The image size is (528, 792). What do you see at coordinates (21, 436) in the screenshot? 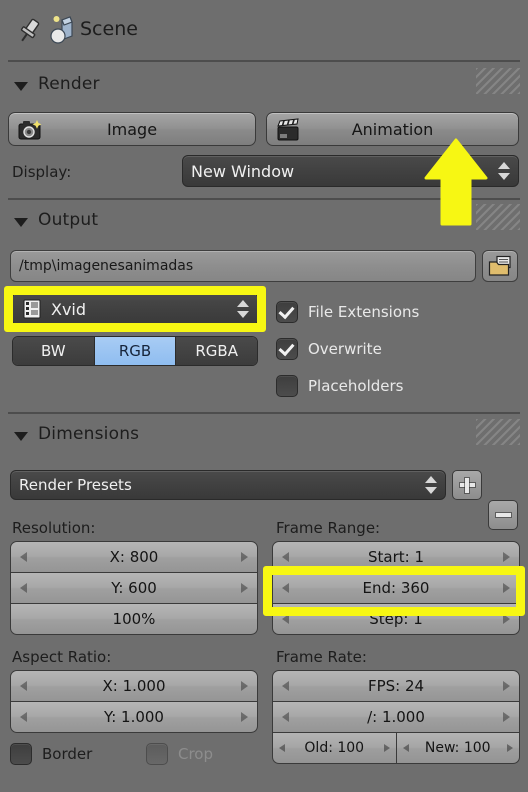
I see `triangle-down-icon-dimensions` at bounding box center [21, 436].